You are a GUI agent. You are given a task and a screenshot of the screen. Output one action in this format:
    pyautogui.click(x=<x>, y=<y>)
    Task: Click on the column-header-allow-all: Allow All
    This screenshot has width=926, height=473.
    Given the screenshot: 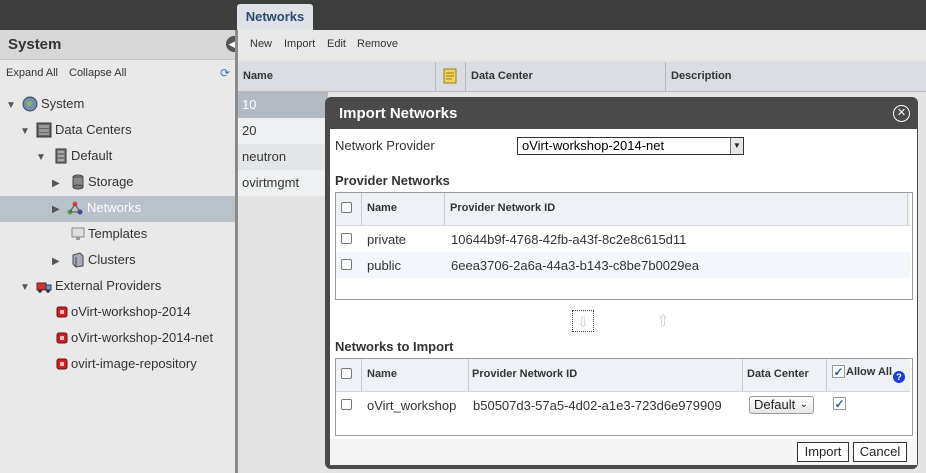 What is the action you would take?
    pyautogui.click(x=869, y=372)
    